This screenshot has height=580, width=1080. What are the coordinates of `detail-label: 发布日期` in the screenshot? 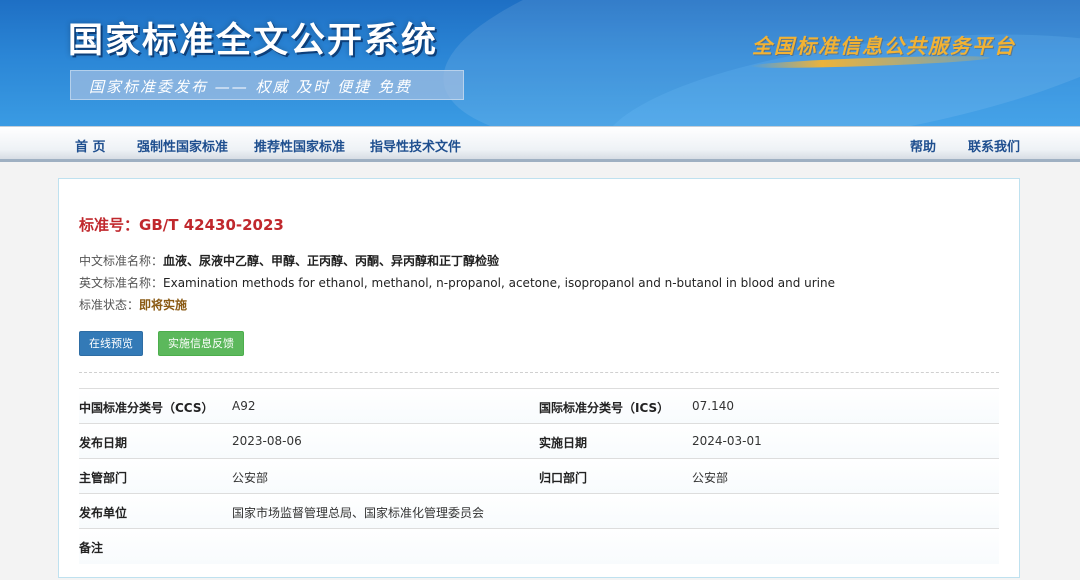 It's located at (103, 443).